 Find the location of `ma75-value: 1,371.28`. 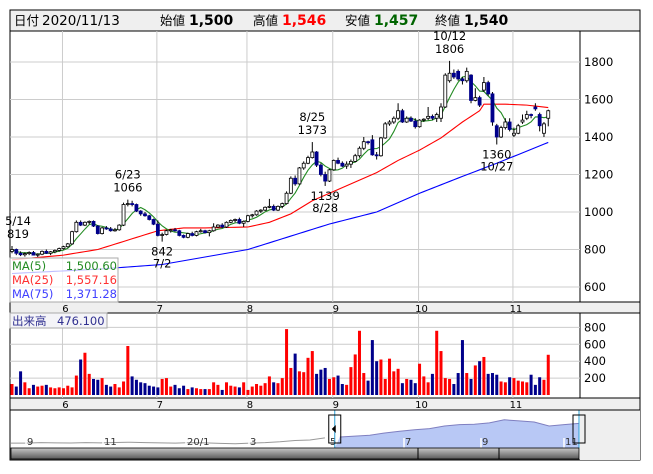

ma75-value: 1,371.28 is located at coordinates (91, 294).